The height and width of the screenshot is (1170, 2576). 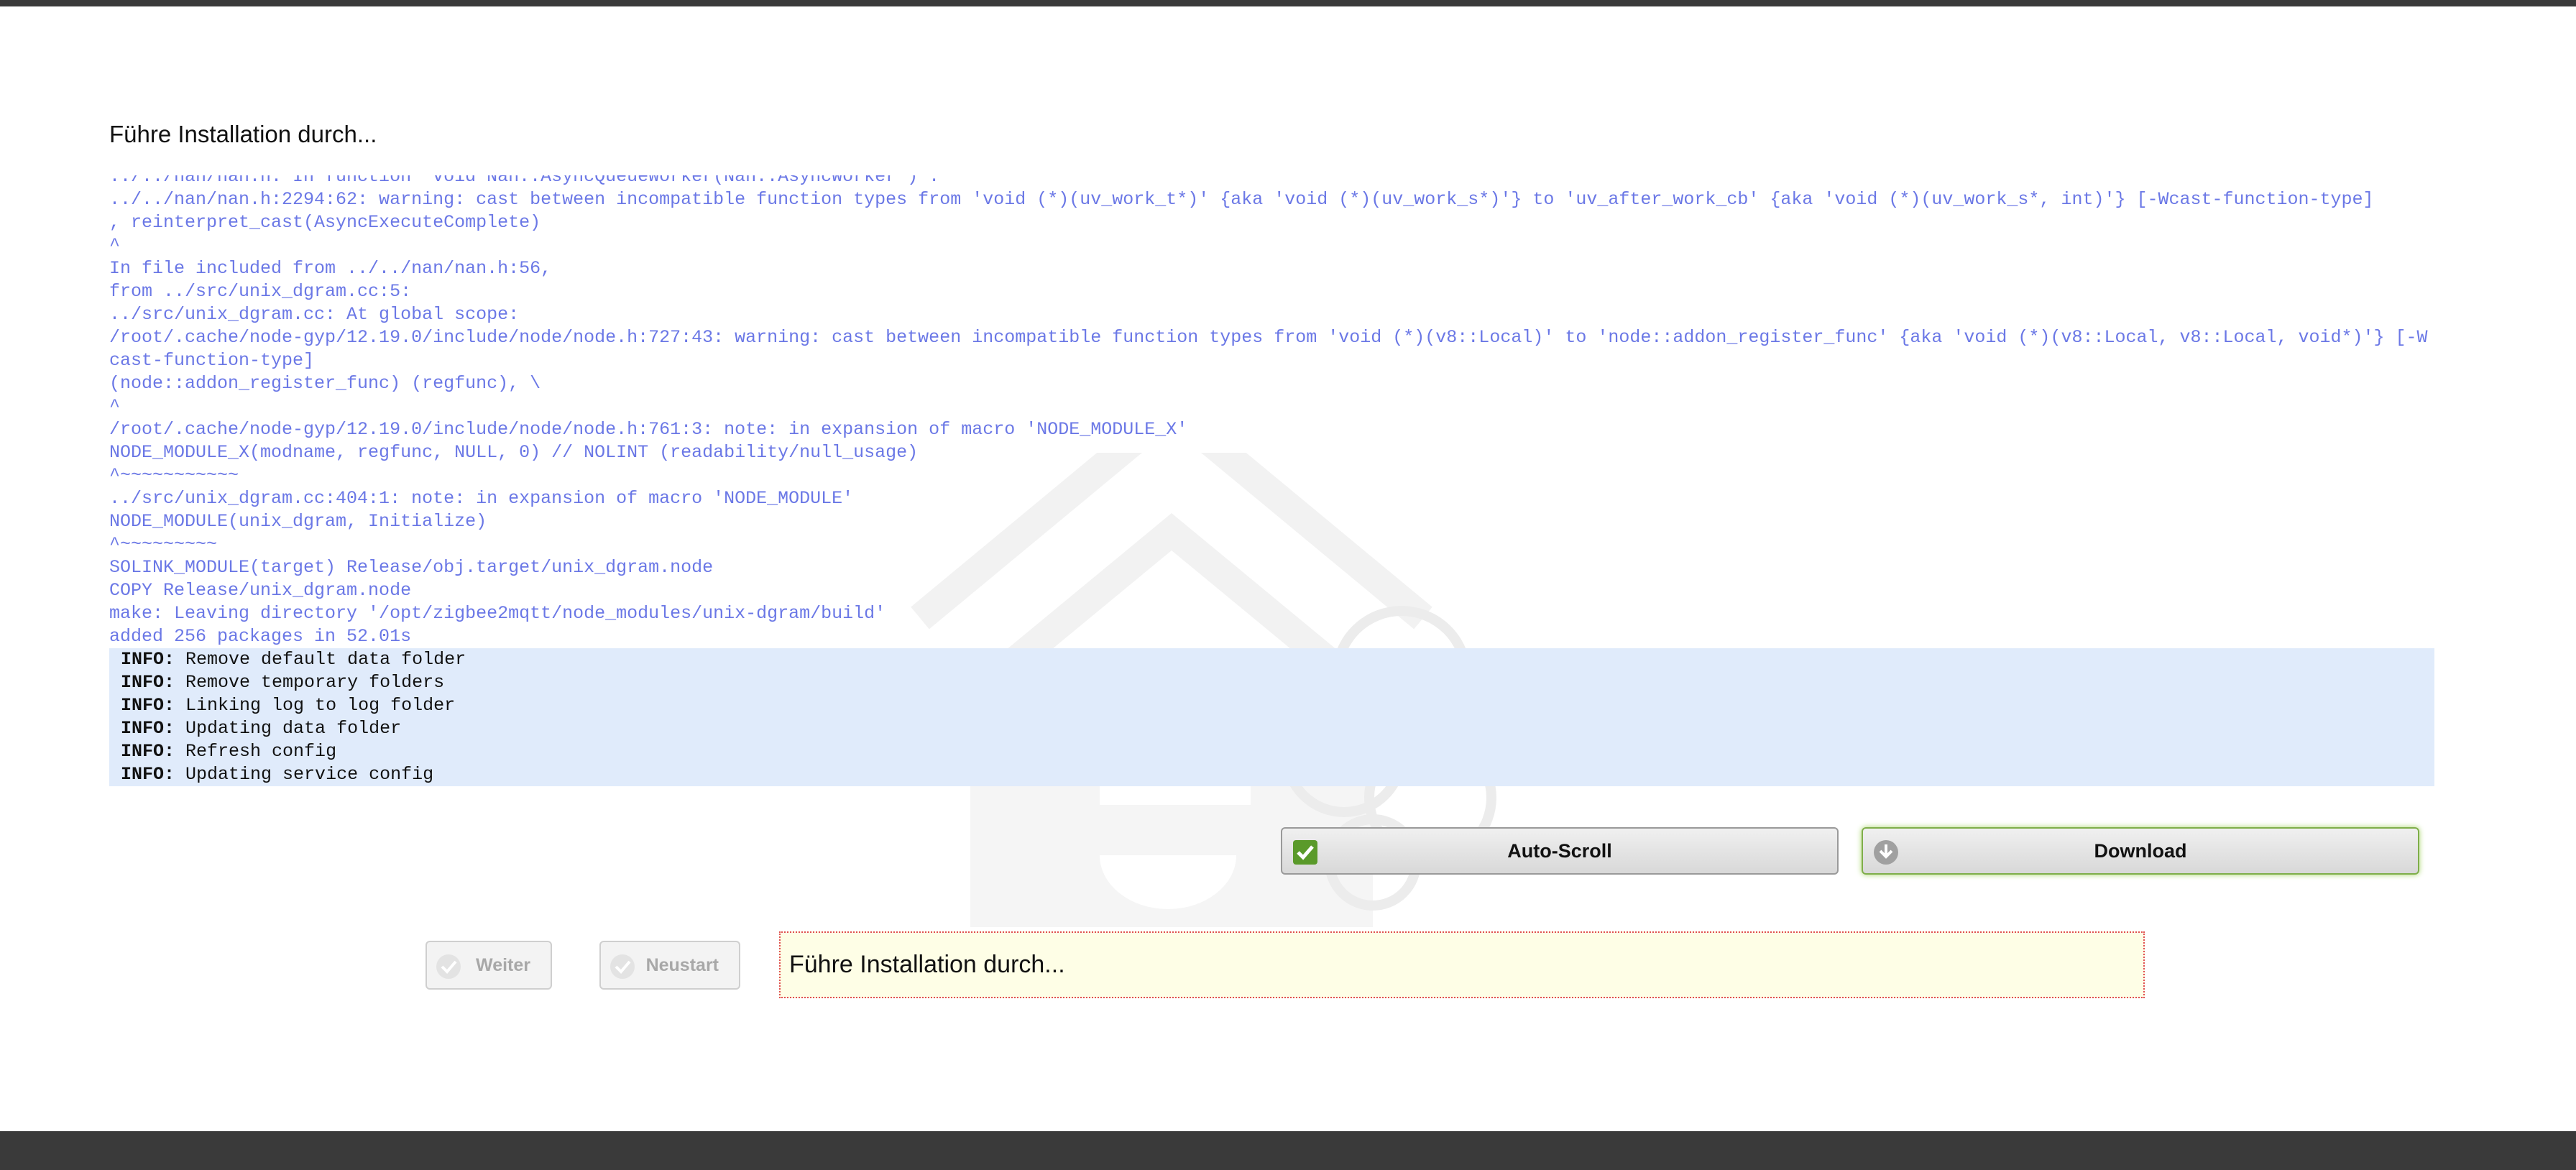 I want to click on info-line: INFO: Refresh config, so click(x=1277, y=751).